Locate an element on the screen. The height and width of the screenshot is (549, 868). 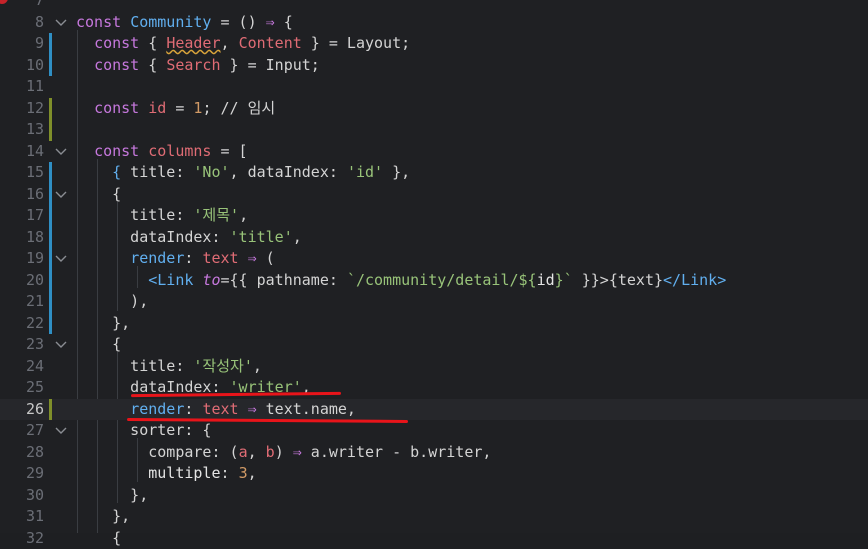
line-number: 7 is located at coordinates (22, 6).